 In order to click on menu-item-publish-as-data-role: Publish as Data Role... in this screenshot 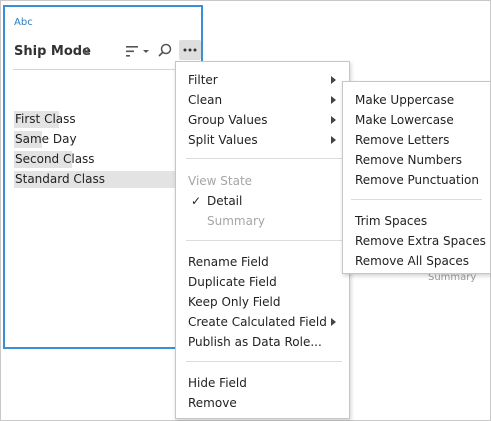, I will do `click(255, 342)`.